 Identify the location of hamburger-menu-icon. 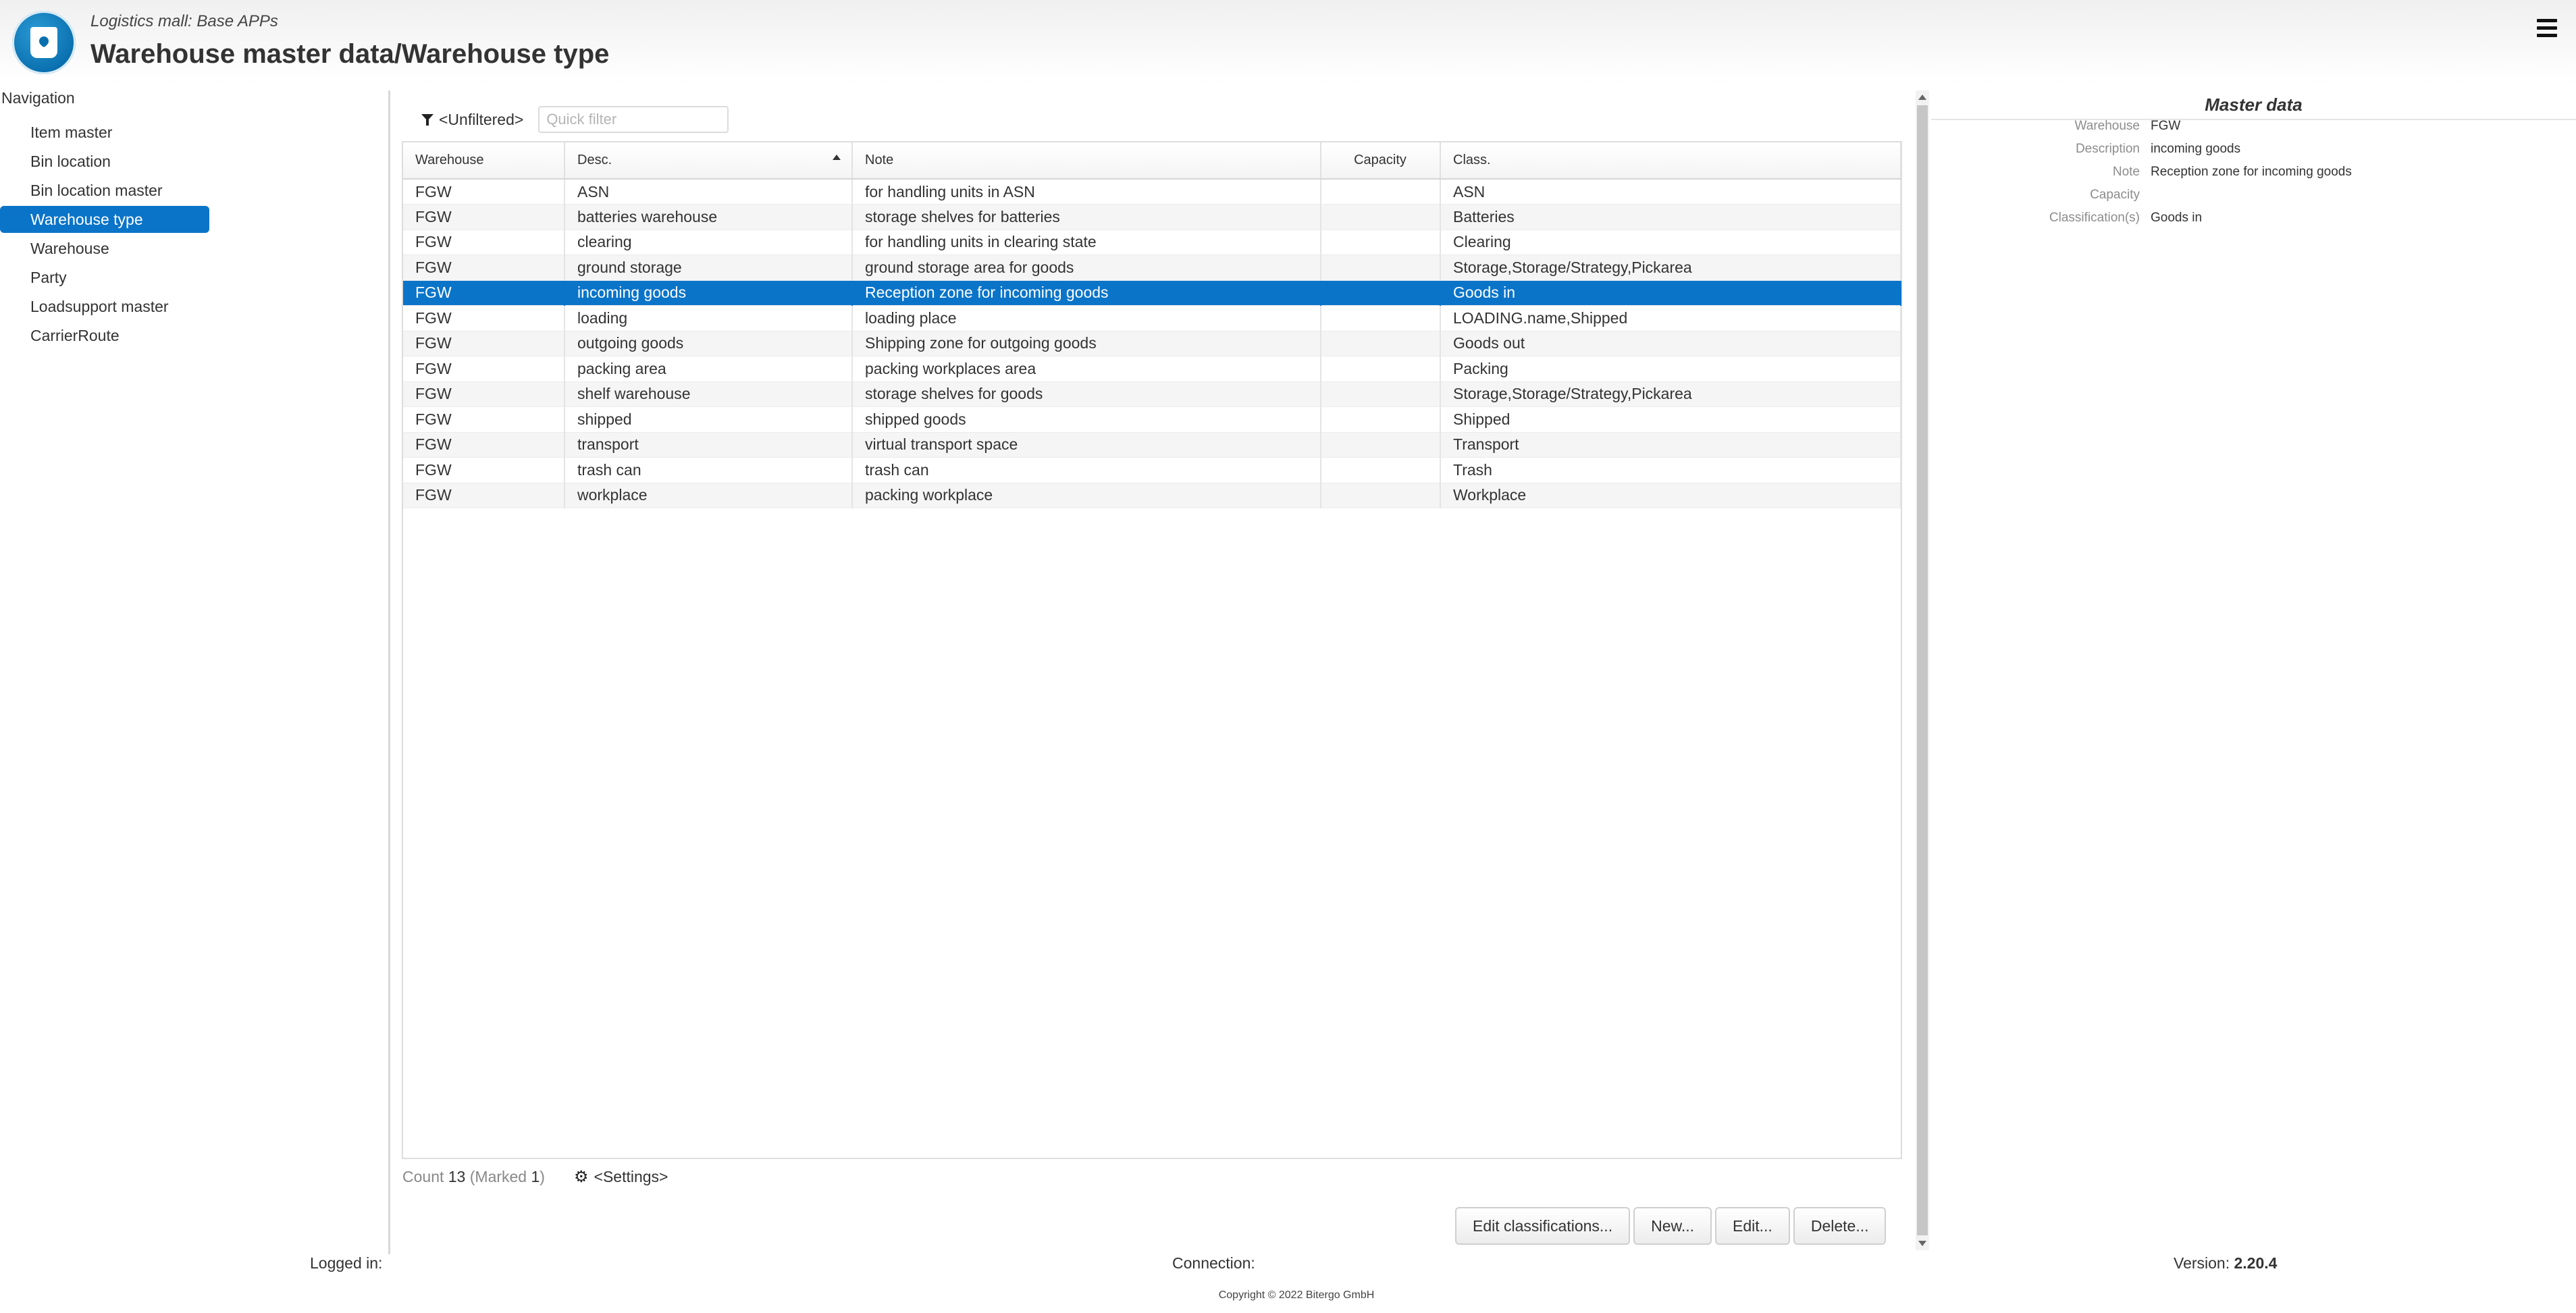
(2547, 28).